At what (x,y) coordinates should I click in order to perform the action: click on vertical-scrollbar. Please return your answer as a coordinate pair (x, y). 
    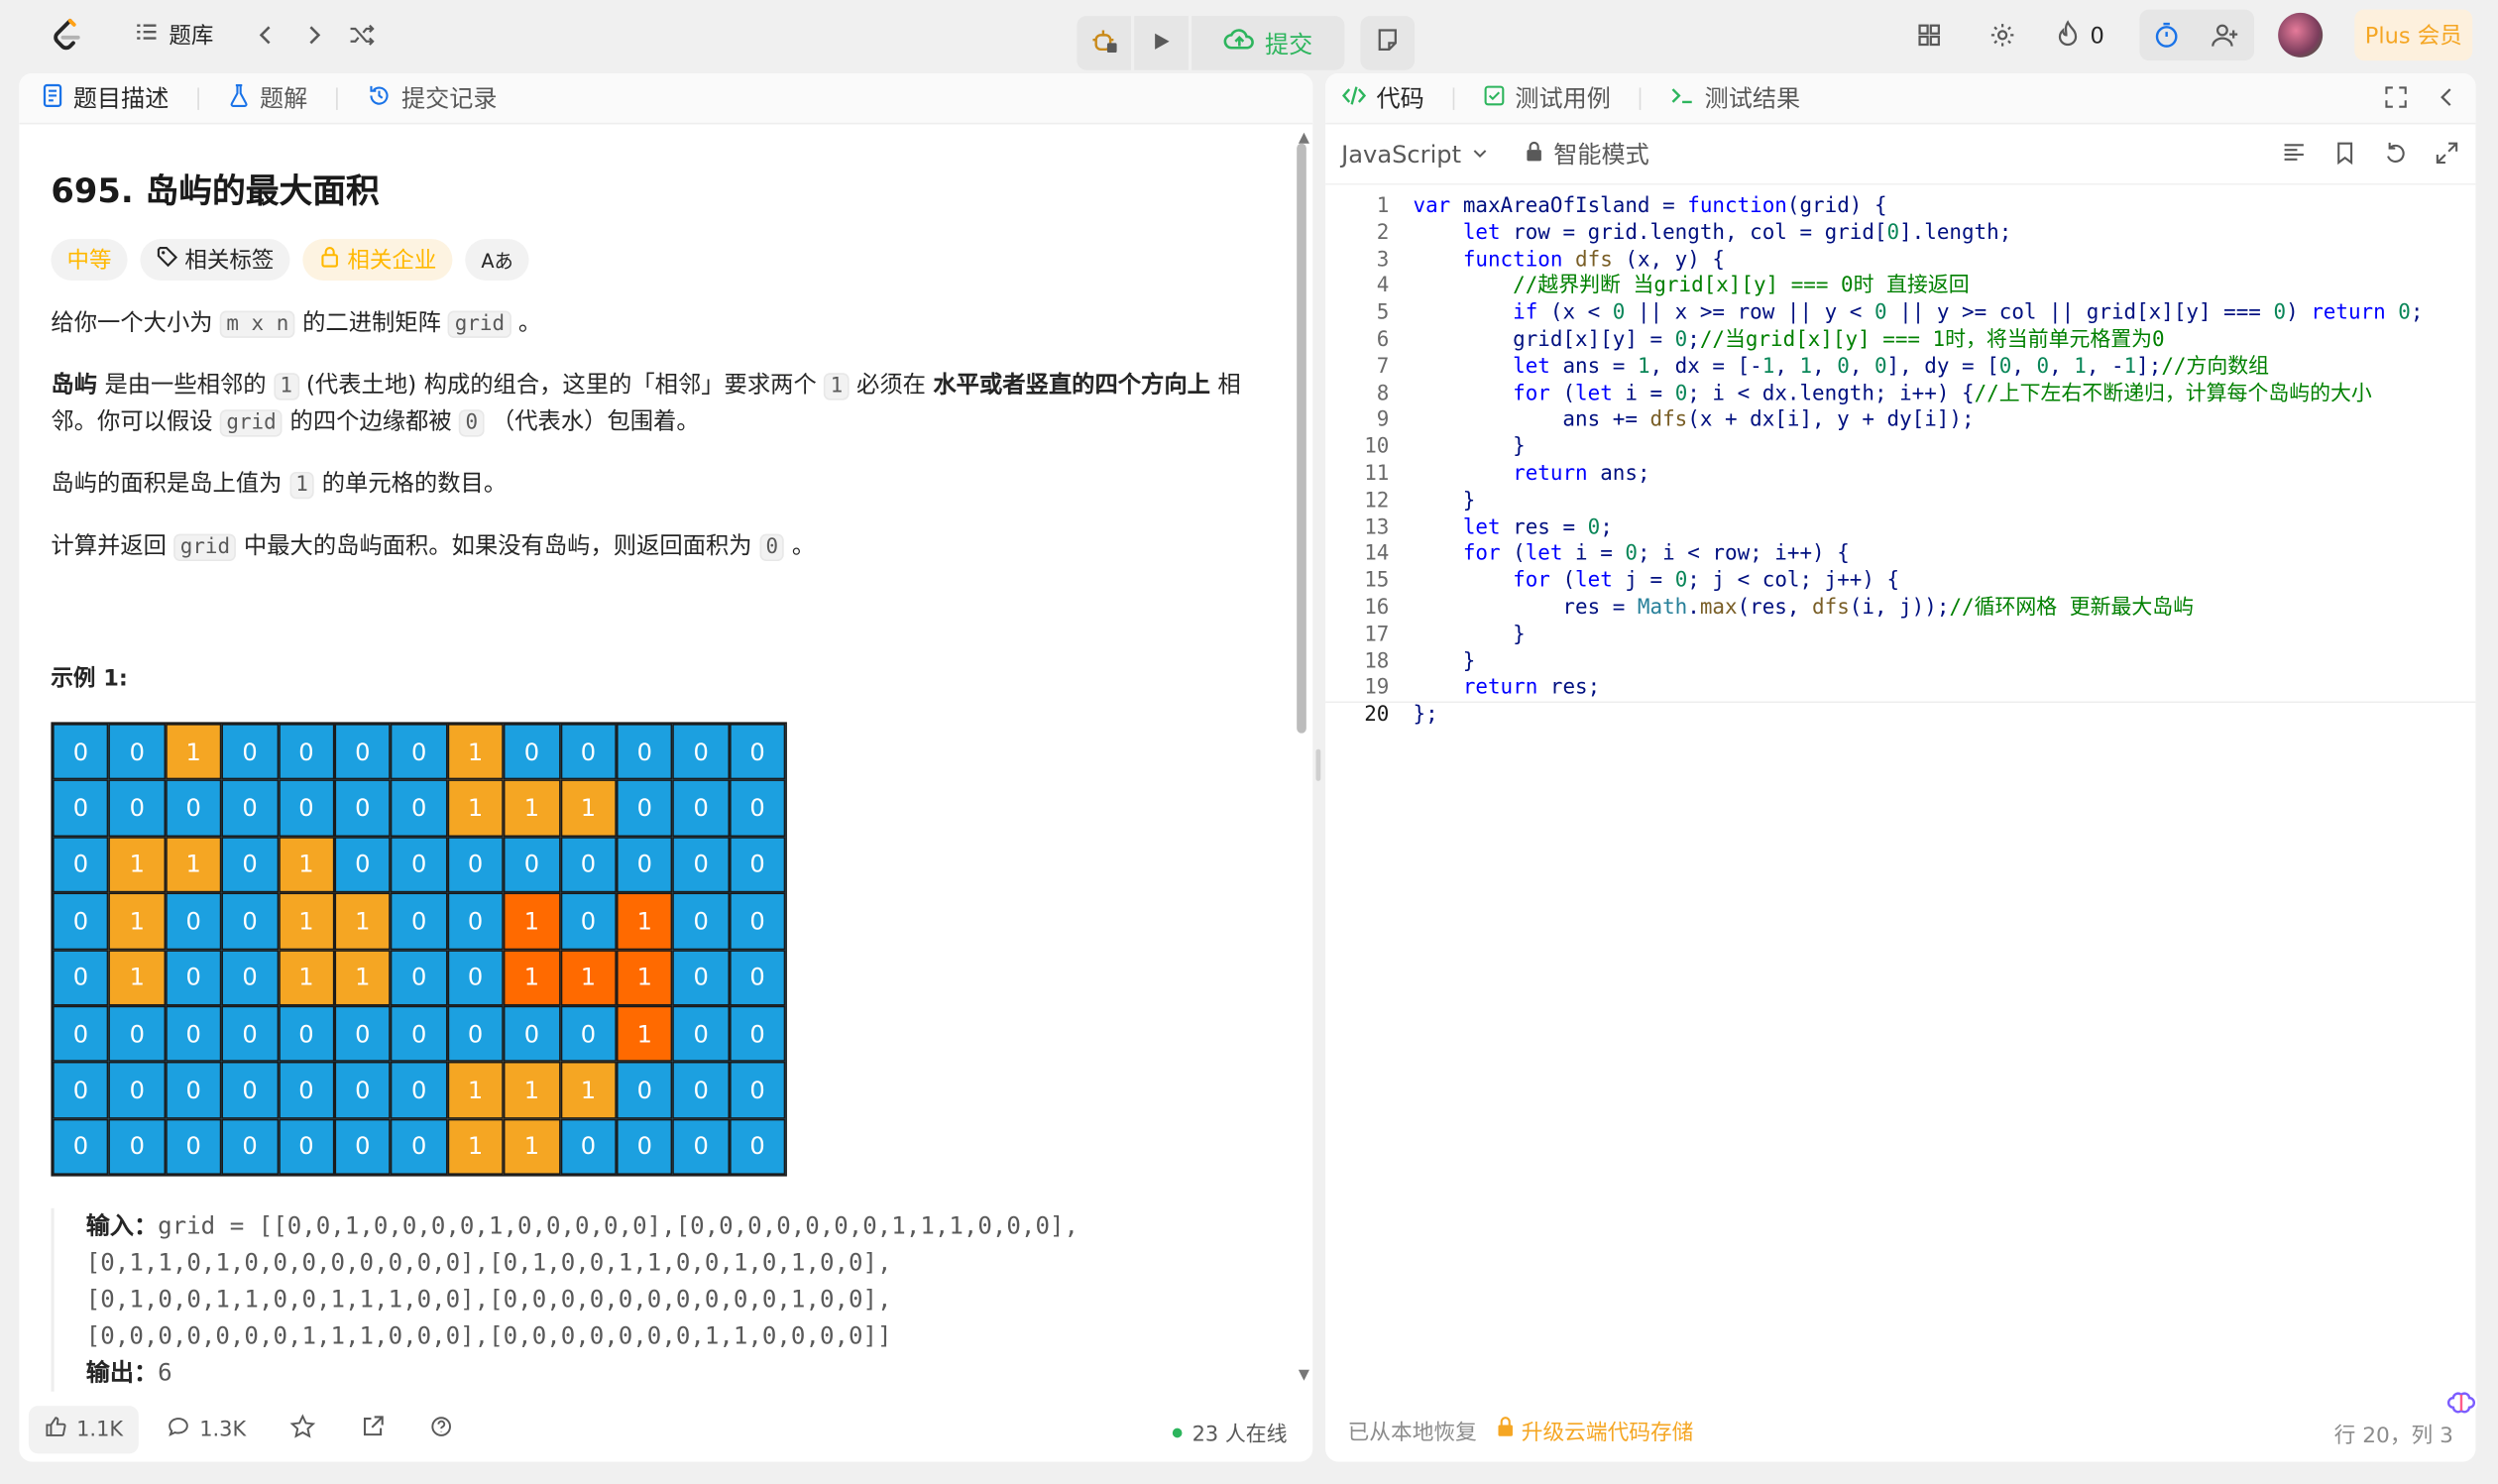
    Looking at the image, I should click on (1301, 438).